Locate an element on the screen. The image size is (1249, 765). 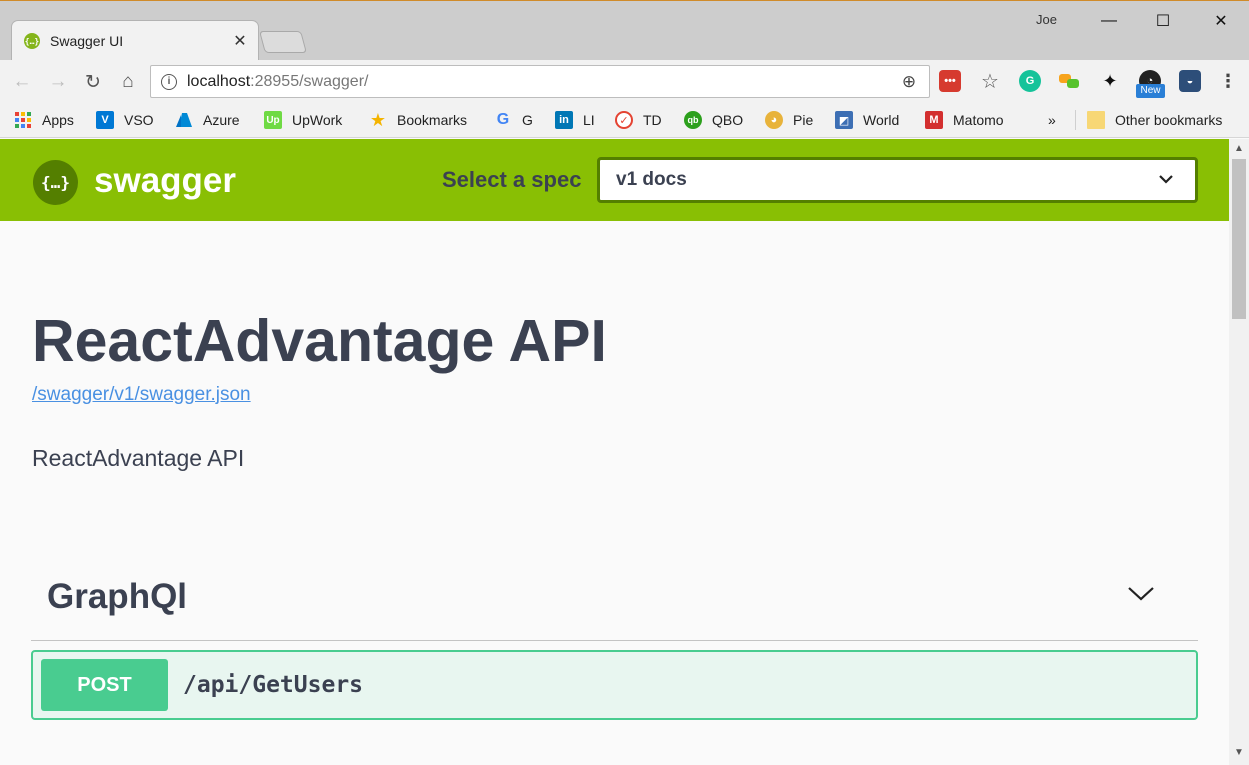
forward-arrow-icon: → is located at coordinates (58, 82).